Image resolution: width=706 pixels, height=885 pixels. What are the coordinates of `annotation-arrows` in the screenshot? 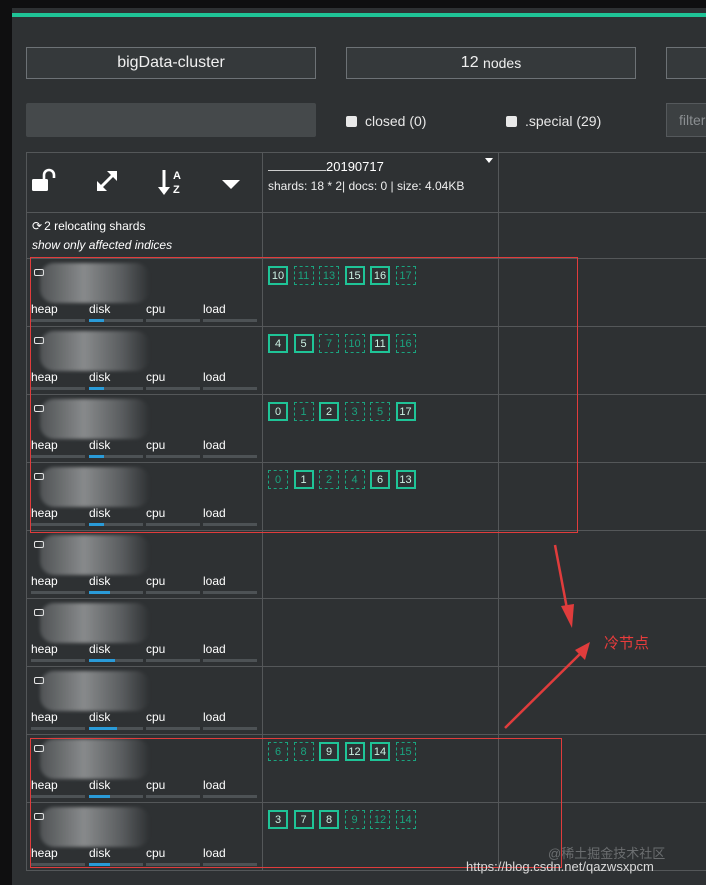 It's located at (547, 636).